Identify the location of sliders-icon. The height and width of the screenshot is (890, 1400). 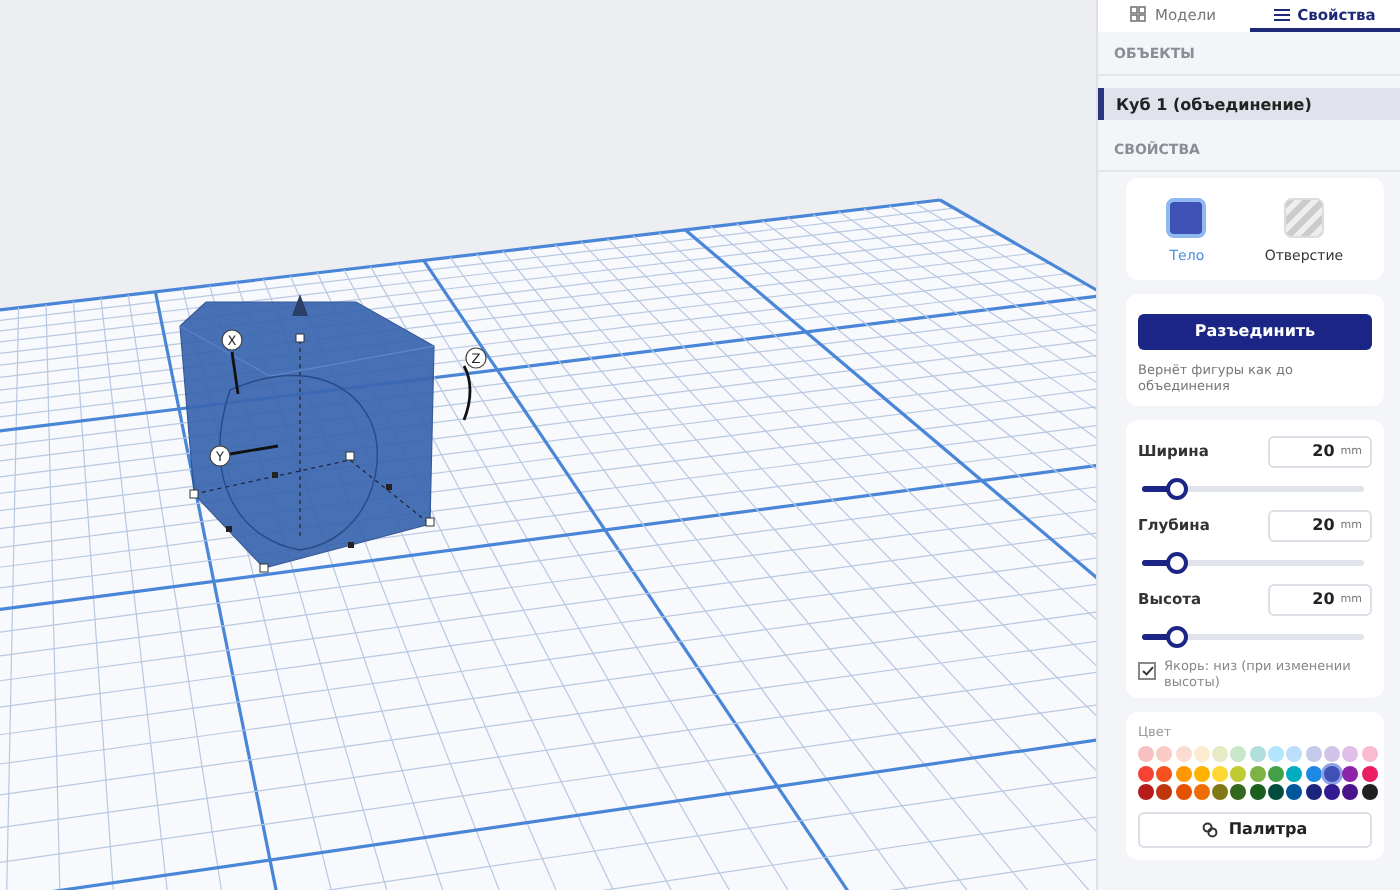
(1281, 14).